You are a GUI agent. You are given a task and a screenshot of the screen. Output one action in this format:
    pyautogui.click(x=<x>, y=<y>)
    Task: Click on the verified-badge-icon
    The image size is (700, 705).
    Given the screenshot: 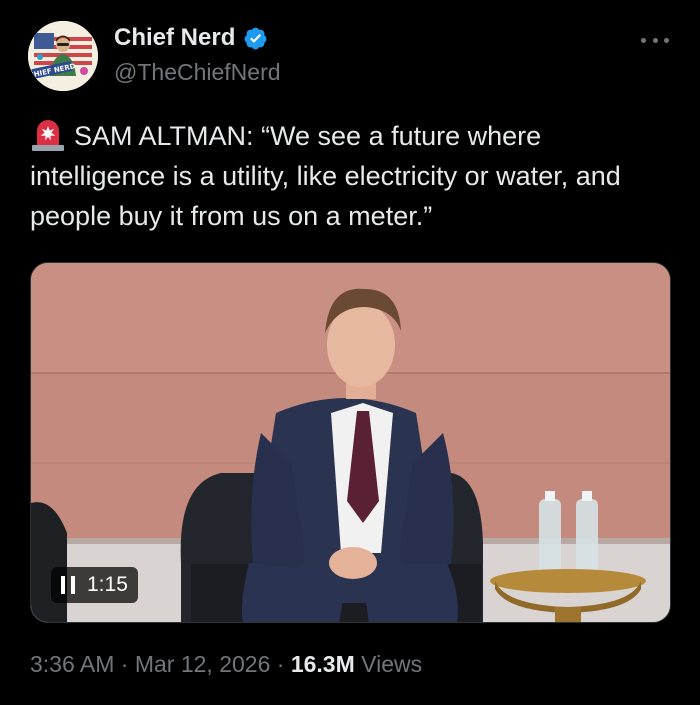 What is the action you would take?
    pyautogui.click(x=255, y=38)
    